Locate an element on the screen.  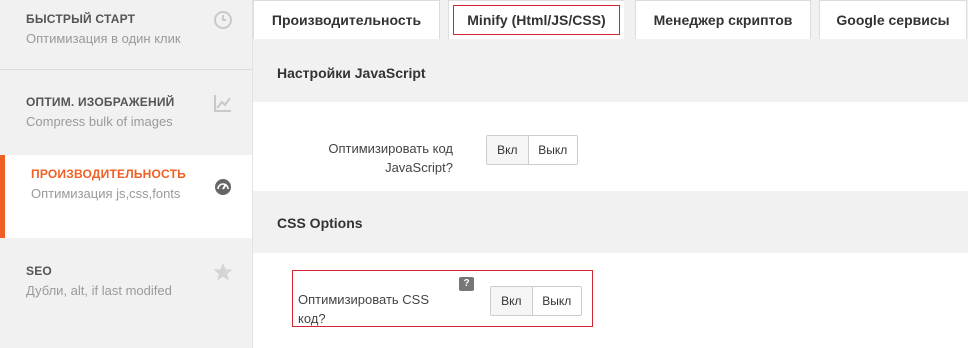
star-icon is located at coordinates (223, 272).